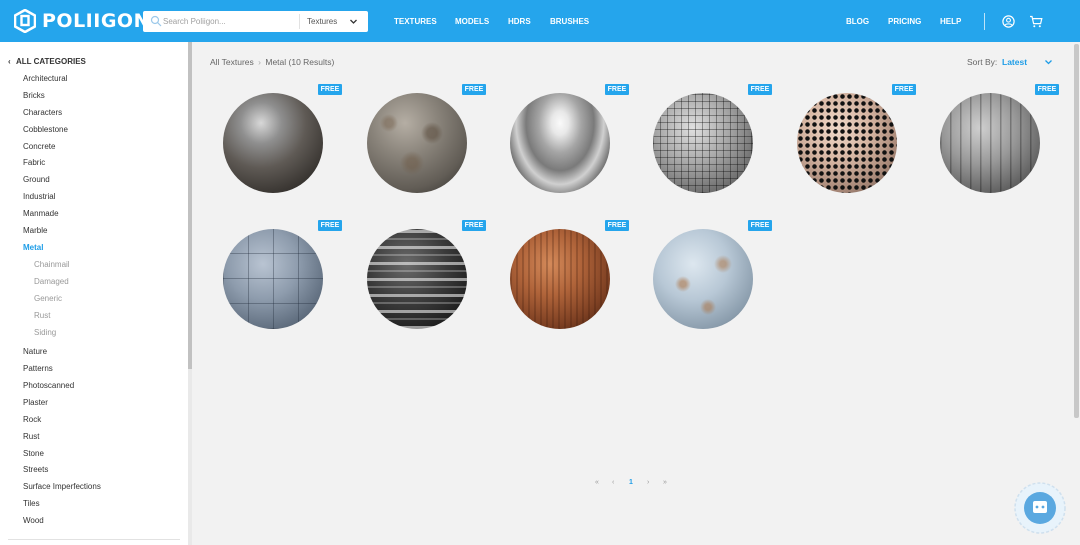 Image resolution: width=1080 pixels, height=545 pixels. I want to click on category-stone: Stone, so click(33, 453).